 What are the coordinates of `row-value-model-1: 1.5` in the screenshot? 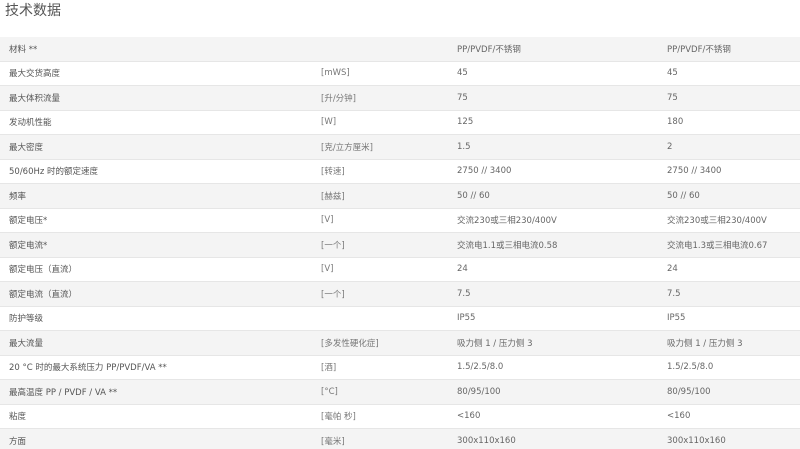 It's located at (553, 147).